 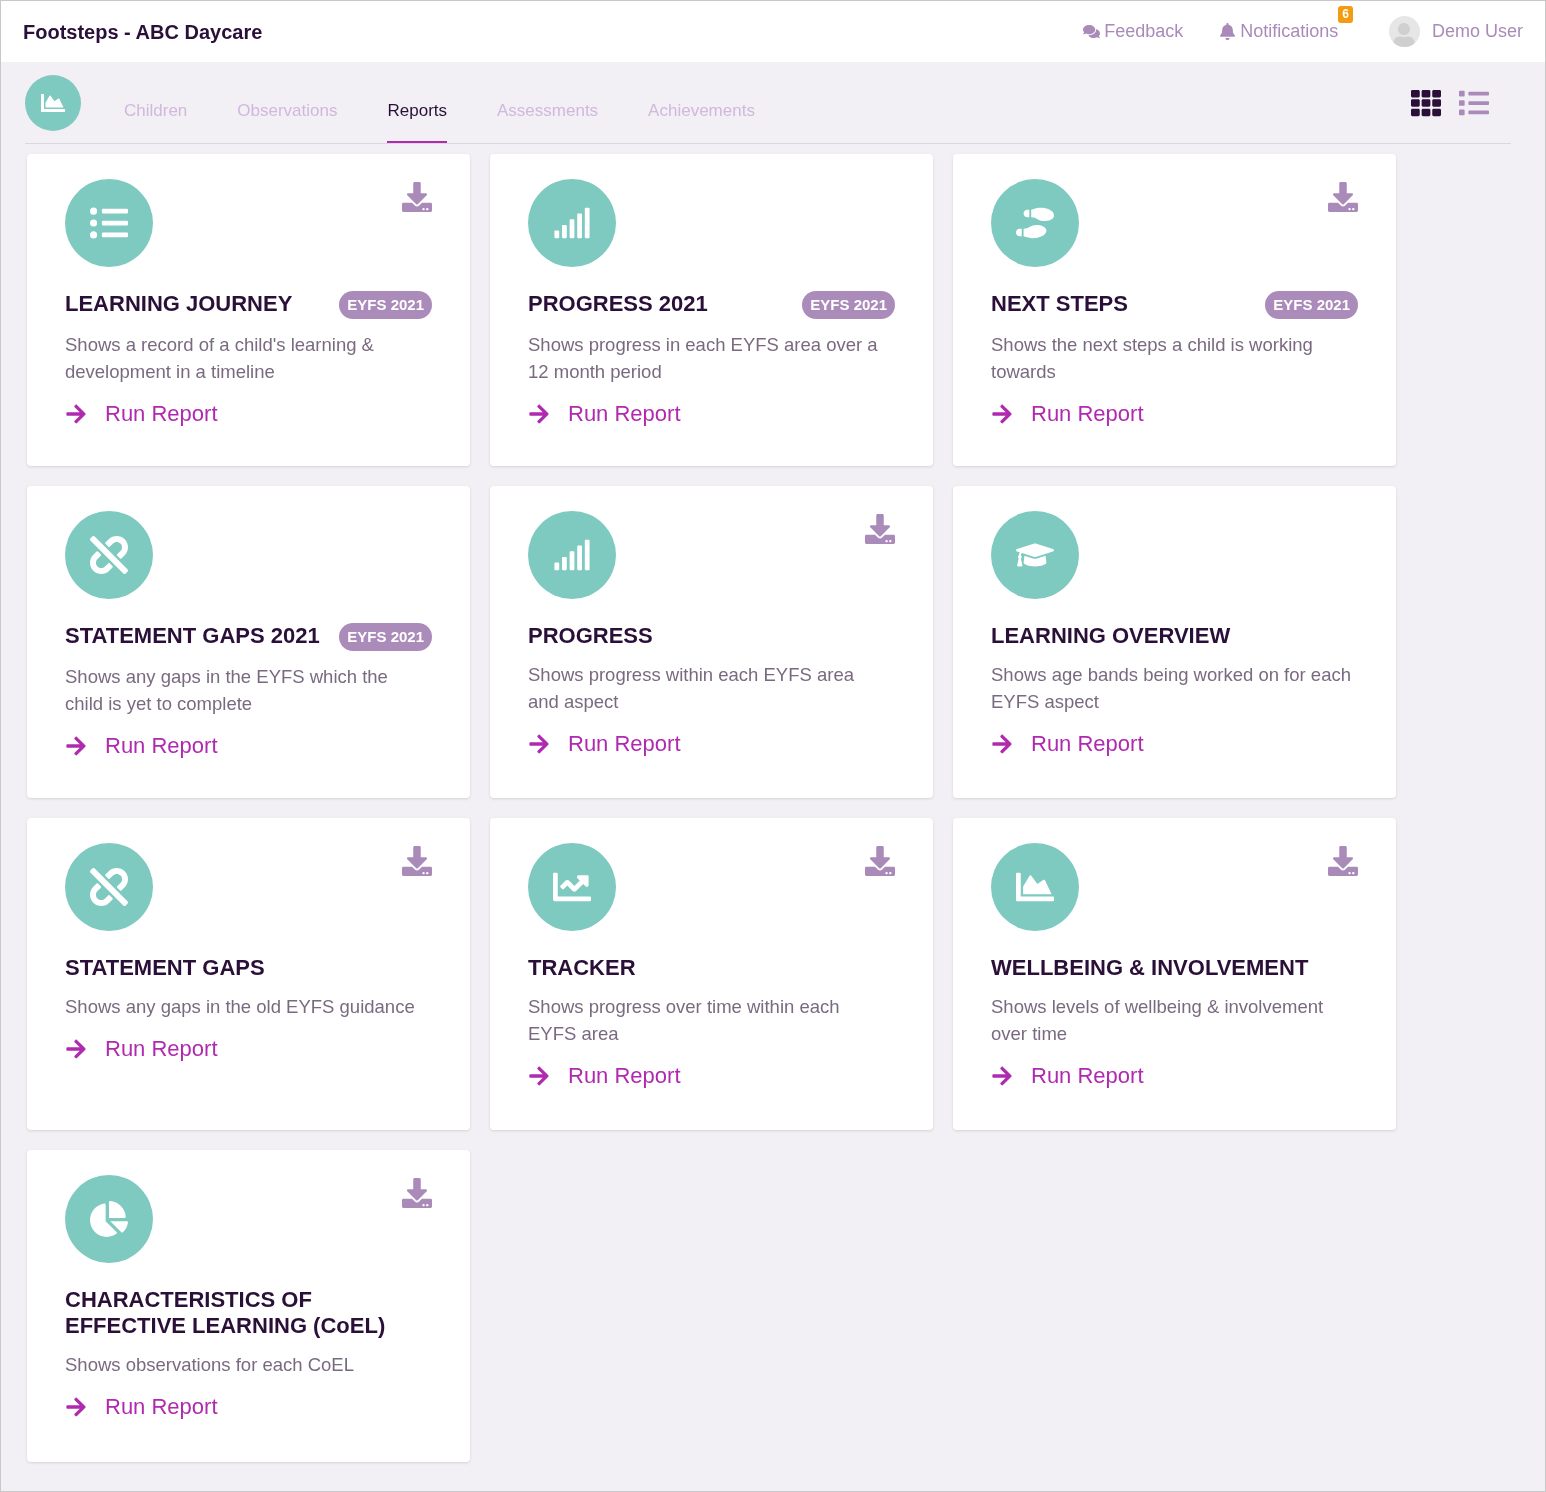 What do you see at coordinates (691, 688) in the screenshot?
I see `report-description: Shows progress within each EYFS area and aspect` at bounding box center [691, 688].